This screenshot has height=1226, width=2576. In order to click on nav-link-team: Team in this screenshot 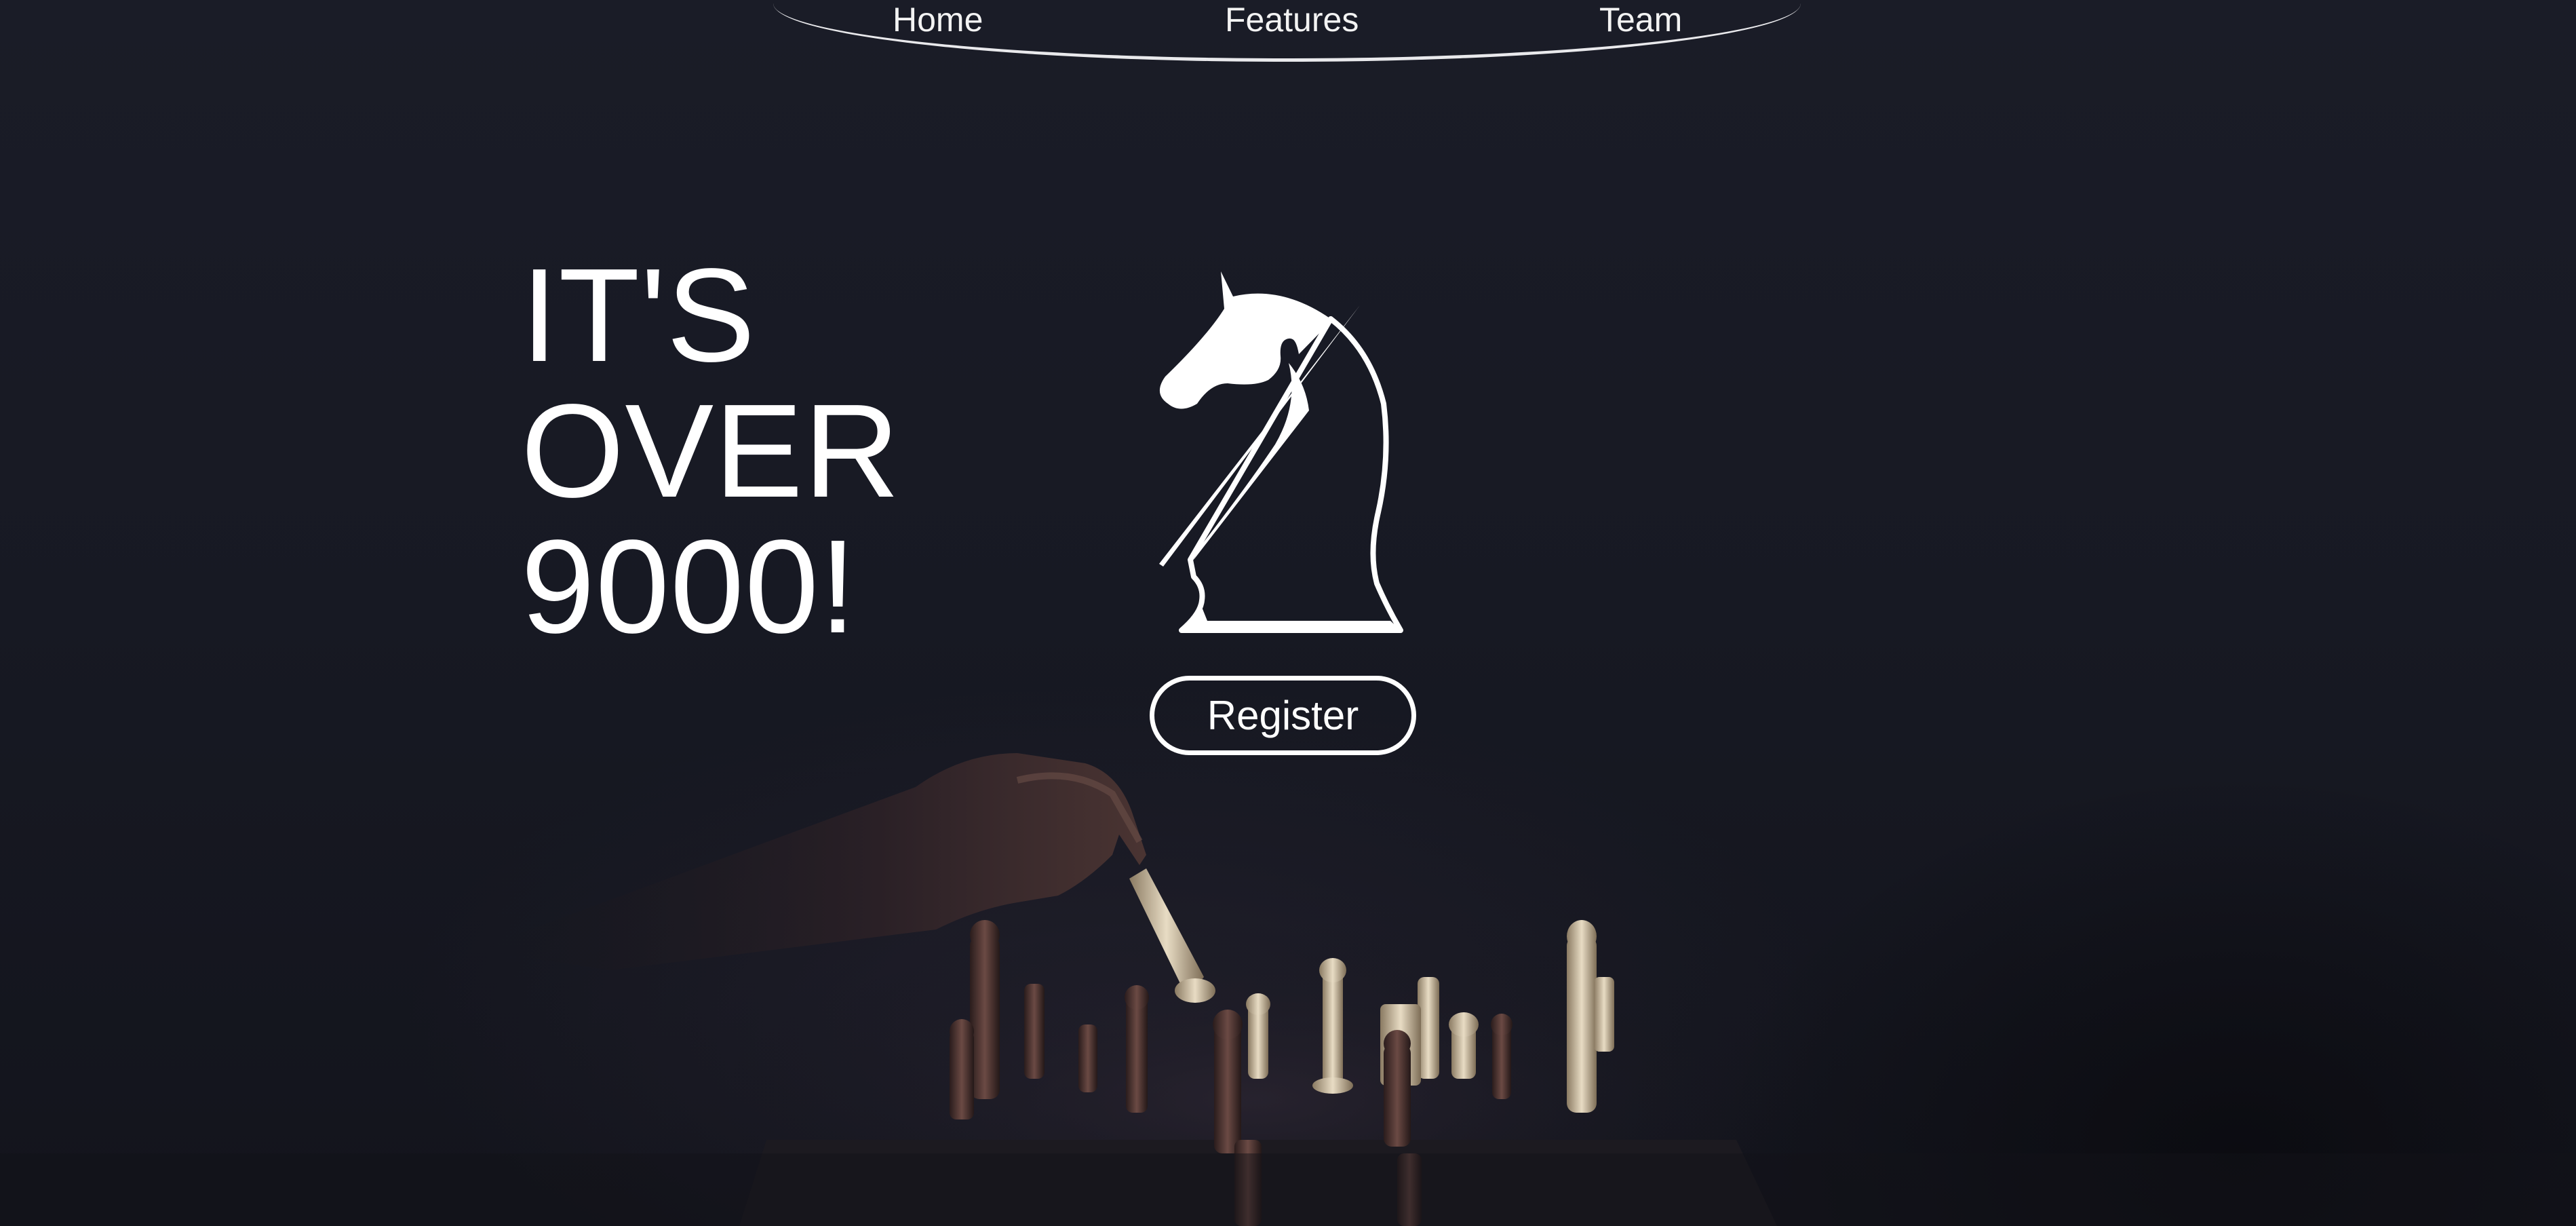, I will do `click(1640, 19)`.